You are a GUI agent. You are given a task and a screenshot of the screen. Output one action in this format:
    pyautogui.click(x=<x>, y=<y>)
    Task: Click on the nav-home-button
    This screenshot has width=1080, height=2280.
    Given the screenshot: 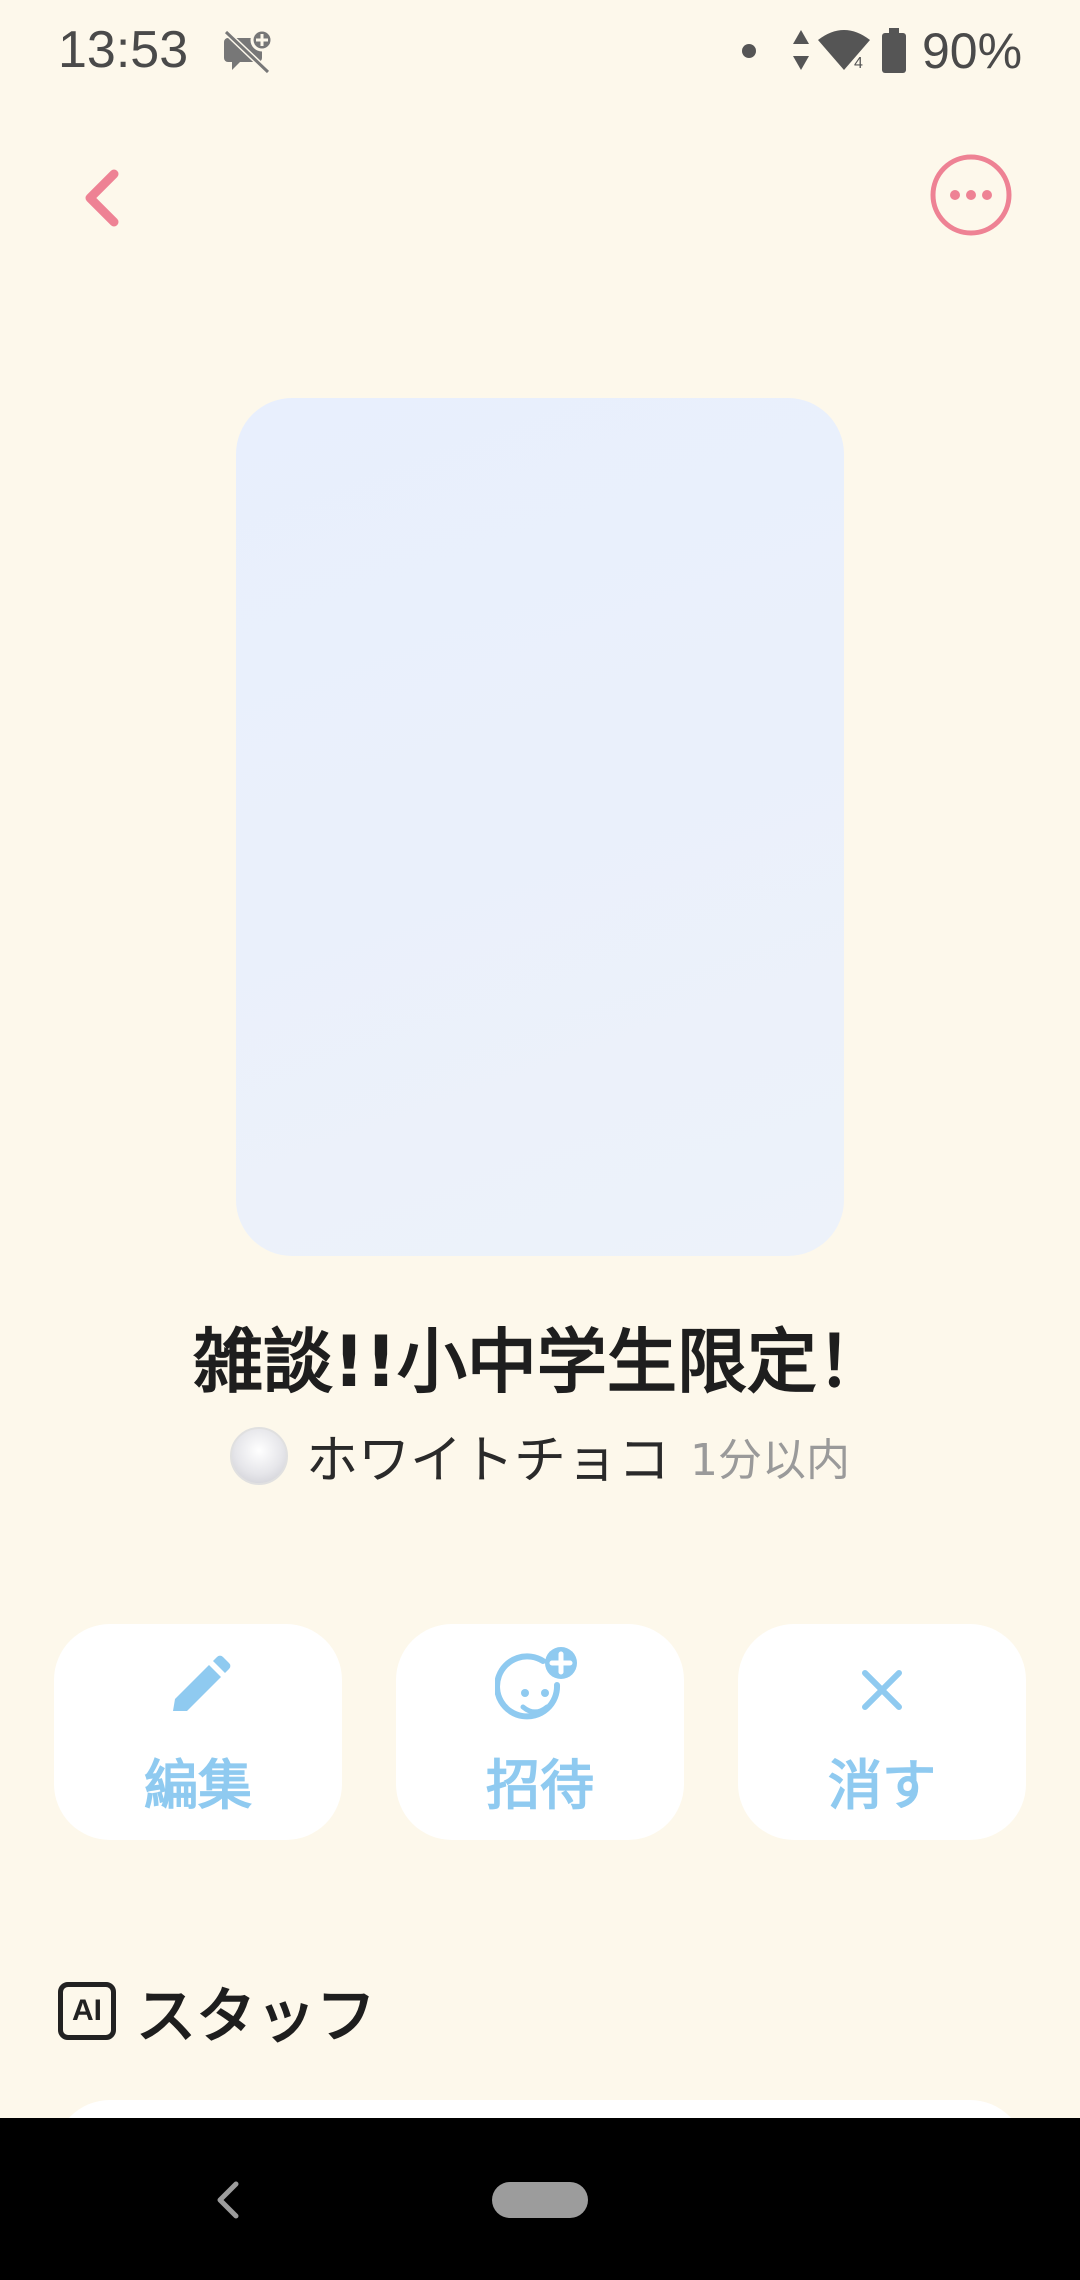 What is the action you would take?
    pyautogui.click(x=540, y=2200)
    